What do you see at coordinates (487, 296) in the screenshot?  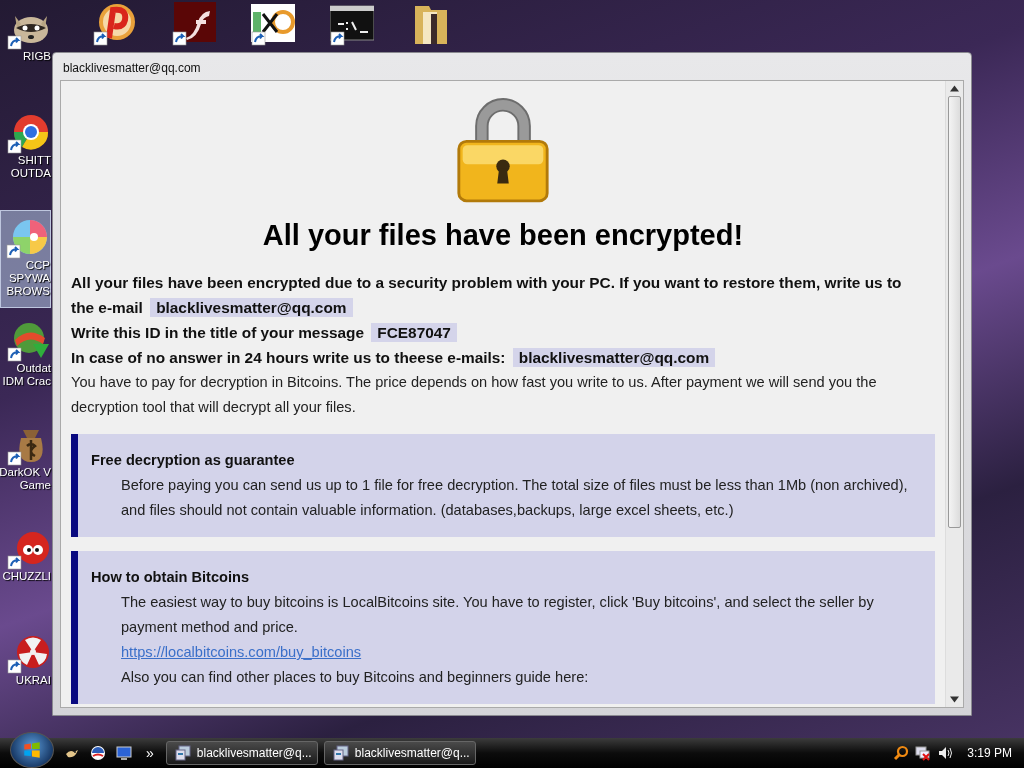 I see `message-text: All your files have been encrypted due to a security problem with your PC. If you want to restore them, write us to the e-mail blacklivesmatter@qq.com` at bounding box center [487, 296].